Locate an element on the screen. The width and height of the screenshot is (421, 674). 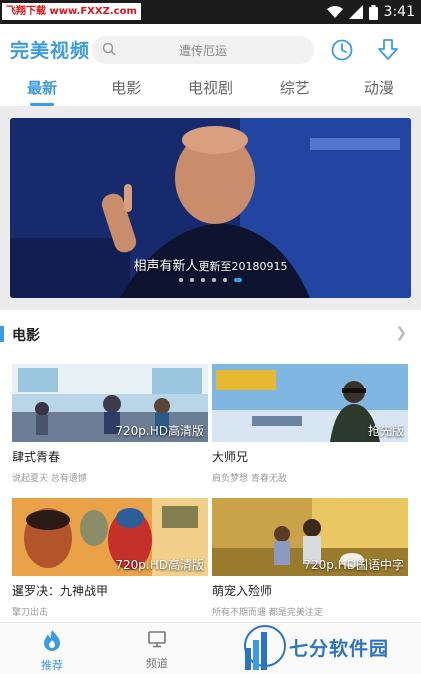
banner-dot-active is located at coordinates (238, 279).